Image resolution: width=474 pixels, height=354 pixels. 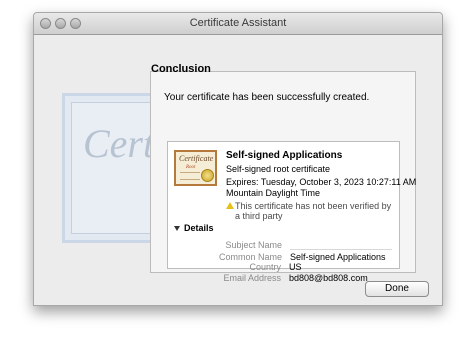 What do you see at coordinates (191, 167) in the screenshot?
I see `certificate-icon-subtext: Root` at bounding box center [191, 167].